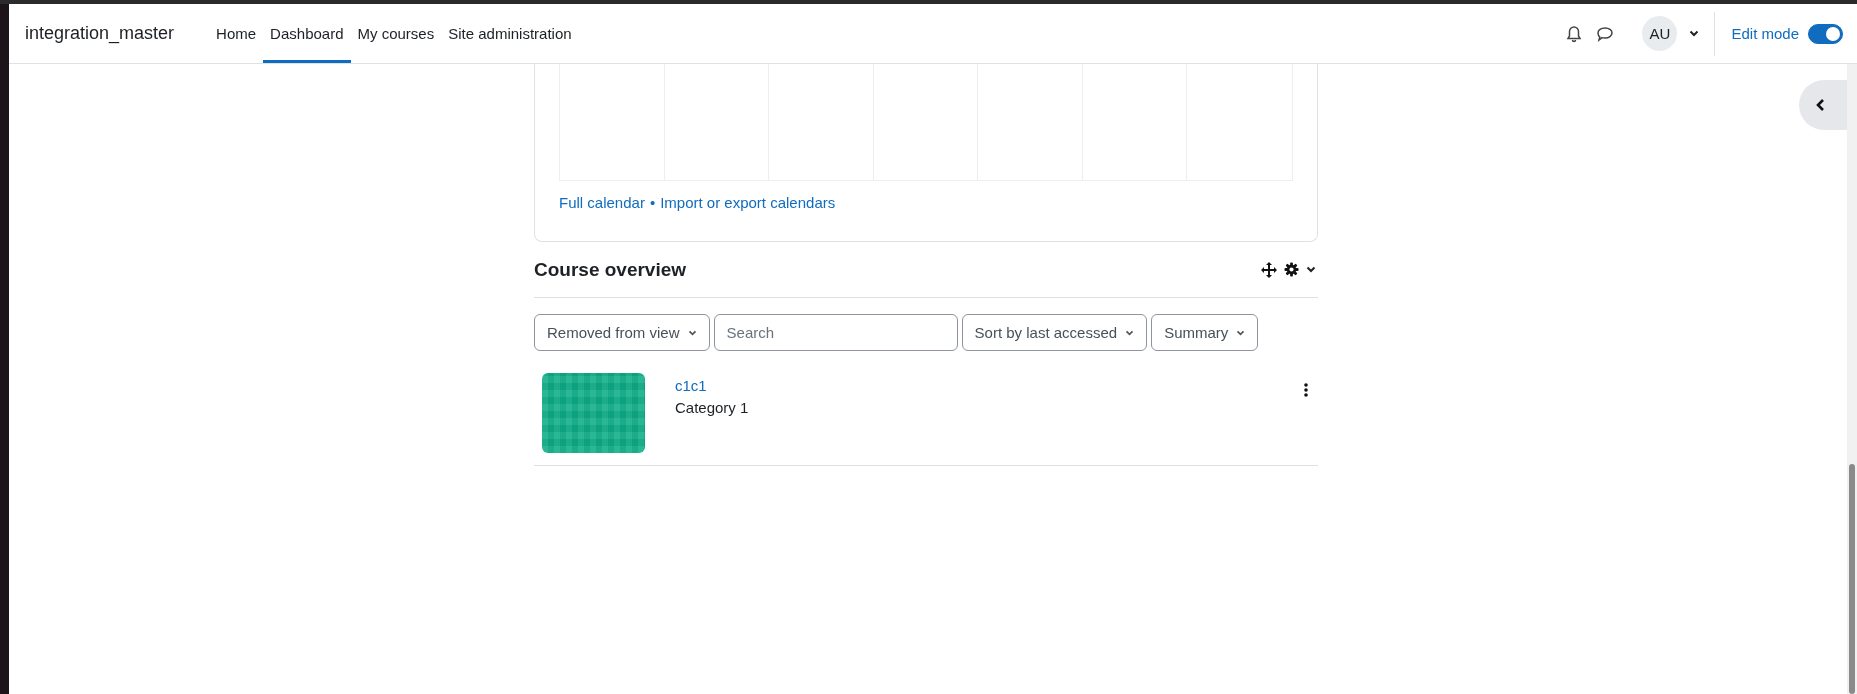 The width and height of the screenshot is (1857, 694). Describe the element at coordinates (1269, 269) in the screenshot. I see `move-icon` at that location.